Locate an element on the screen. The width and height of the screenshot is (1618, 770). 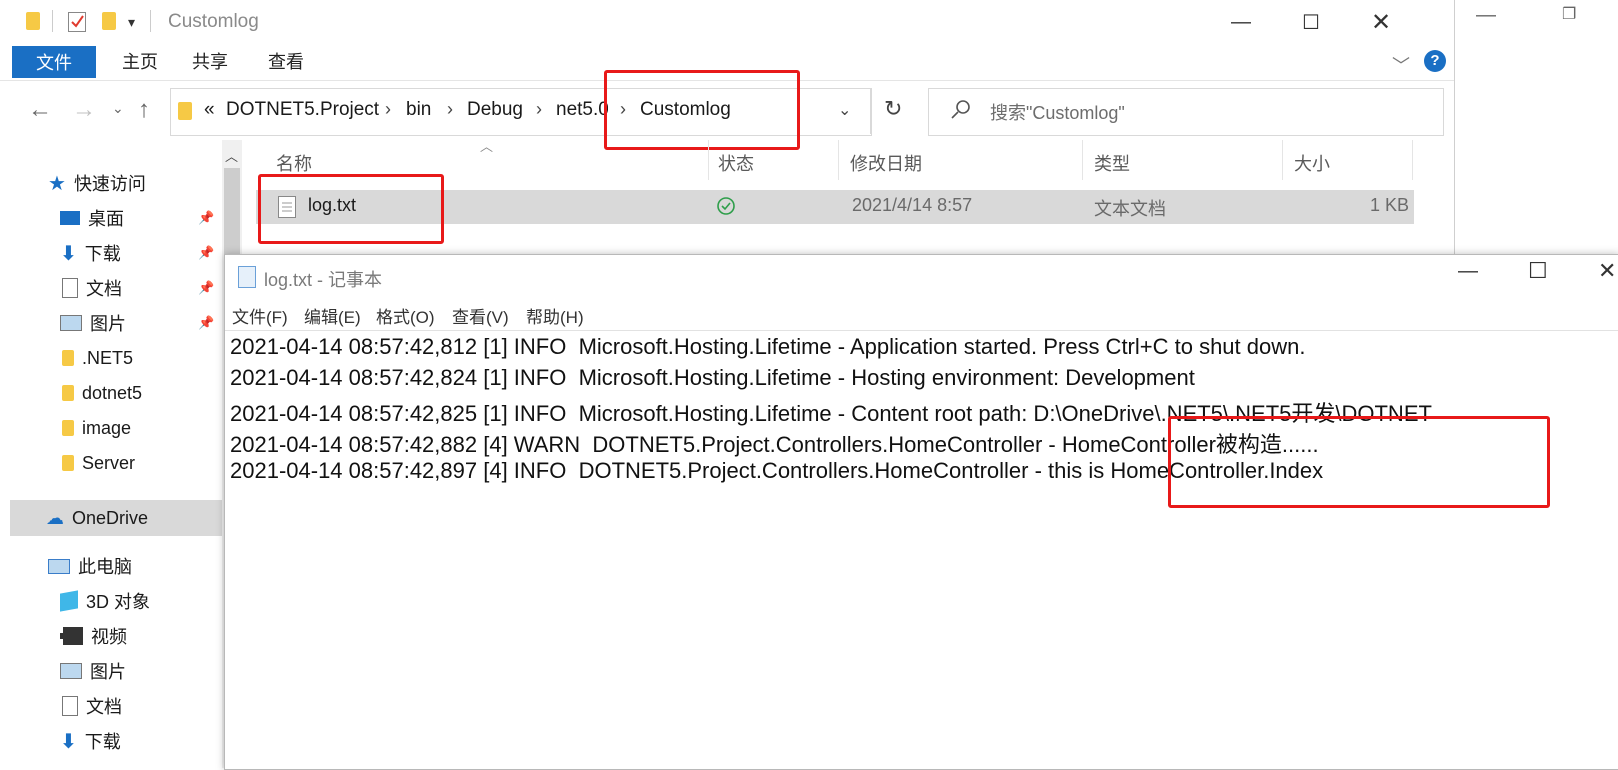
notepad-close-button: ✕ is located at coordinates (1607, 271).